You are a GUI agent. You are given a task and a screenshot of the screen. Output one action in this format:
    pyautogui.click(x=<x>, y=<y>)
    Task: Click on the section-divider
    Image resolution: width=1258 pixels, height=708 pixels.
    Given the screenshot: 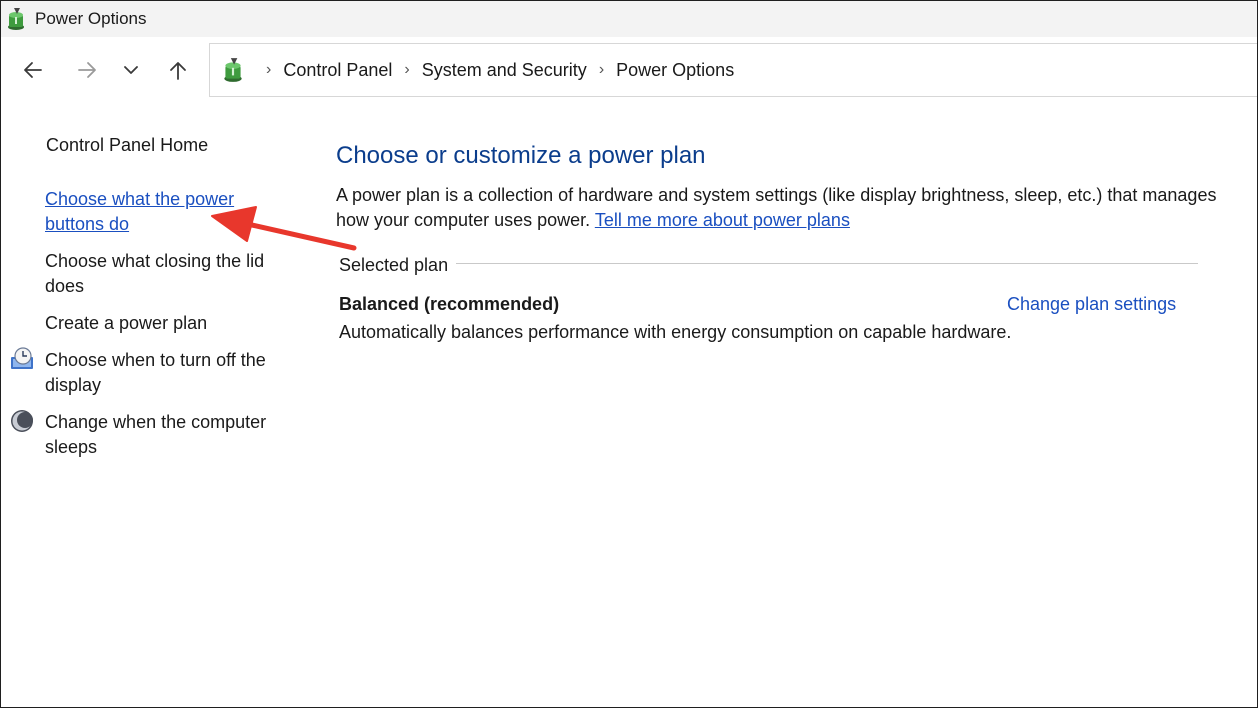 What is the action you would take?
    pyautogui.click(x=827, y=263)
    